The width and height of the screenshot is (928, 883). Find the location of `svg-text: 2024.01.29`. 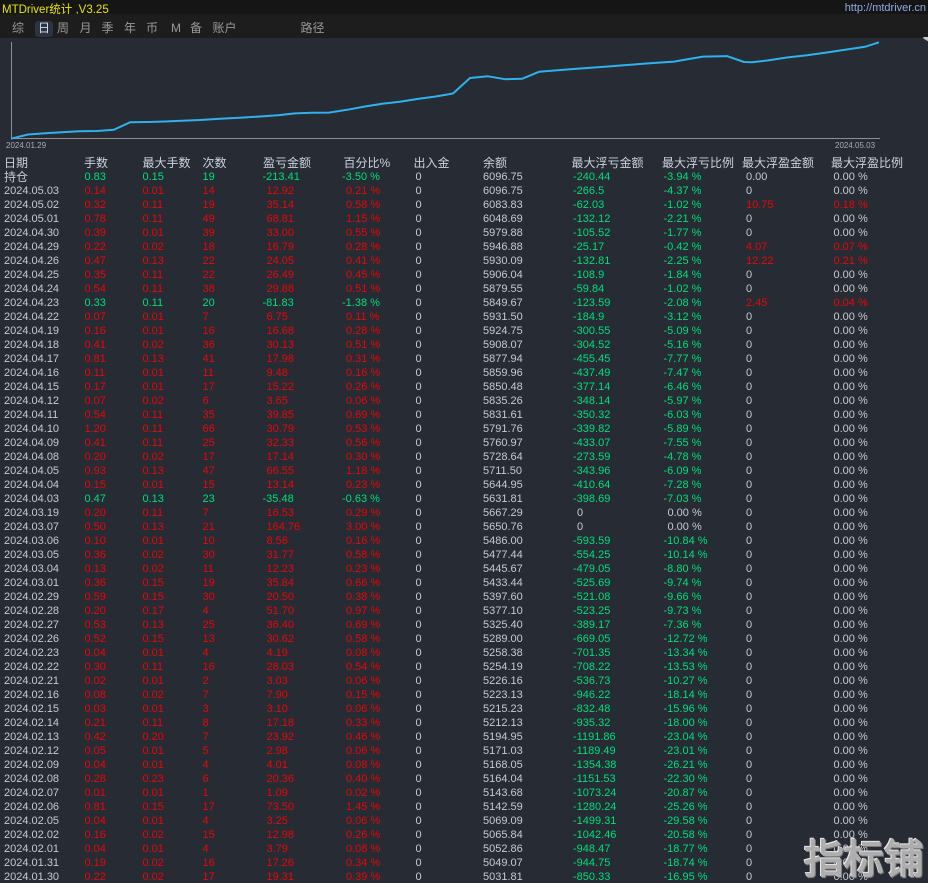

svg-text: 2024.01.29 is located at coordinates (26, 145).